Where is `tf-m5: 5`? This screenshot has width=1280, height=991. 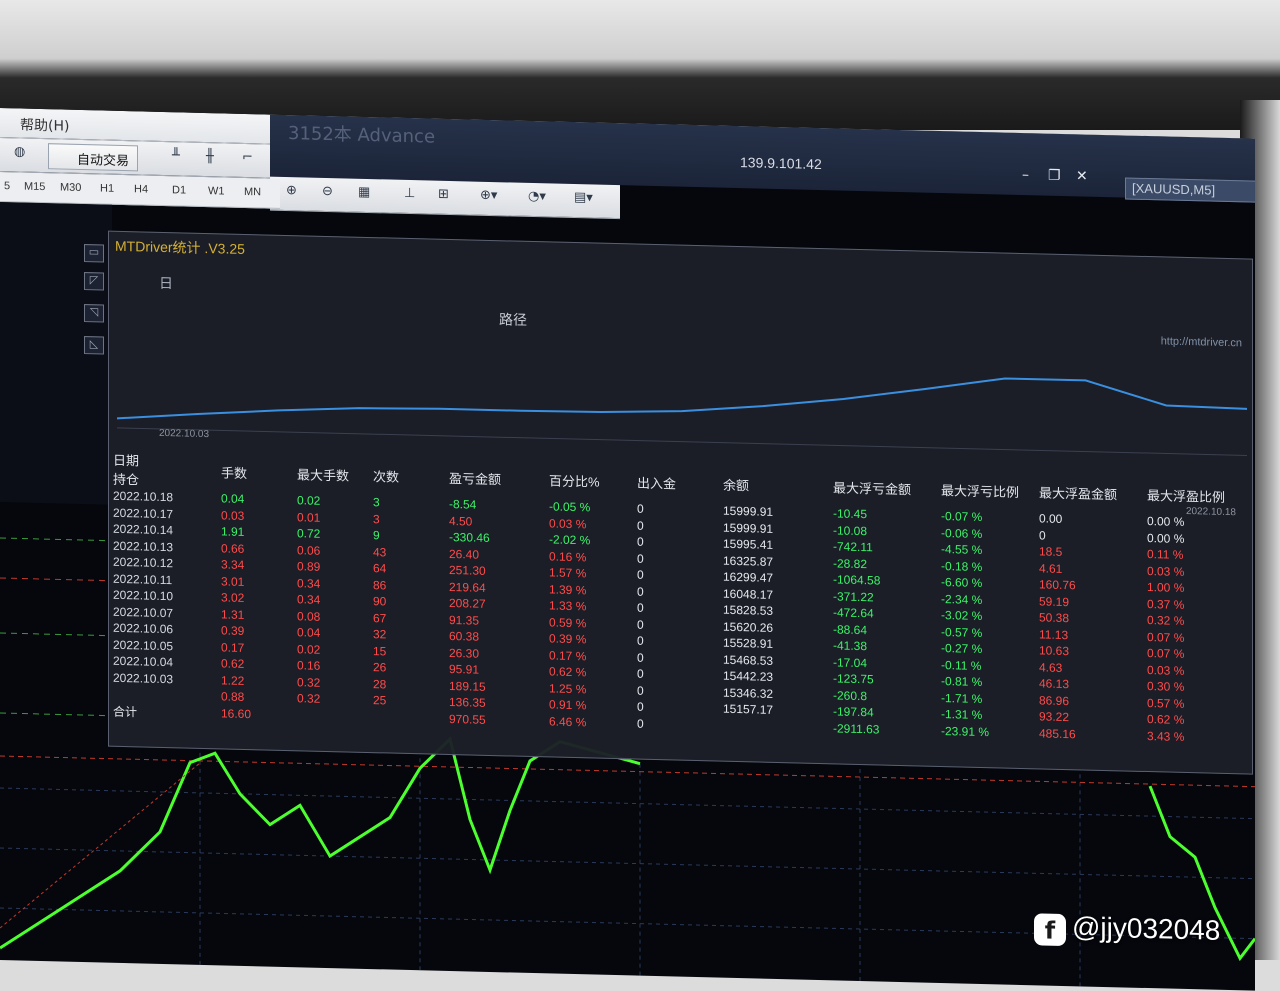
tf-m5: 5 is located at coordinates (7, 186).